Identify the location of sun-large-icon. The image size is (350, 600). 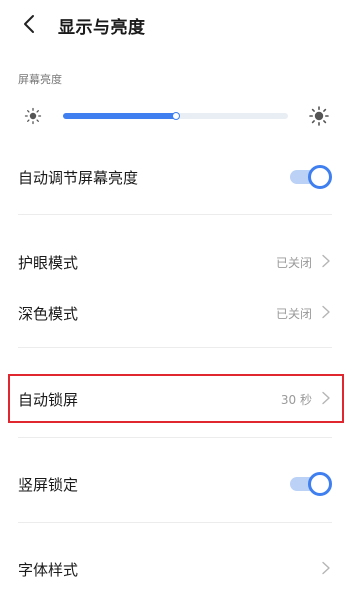
(319, 116).